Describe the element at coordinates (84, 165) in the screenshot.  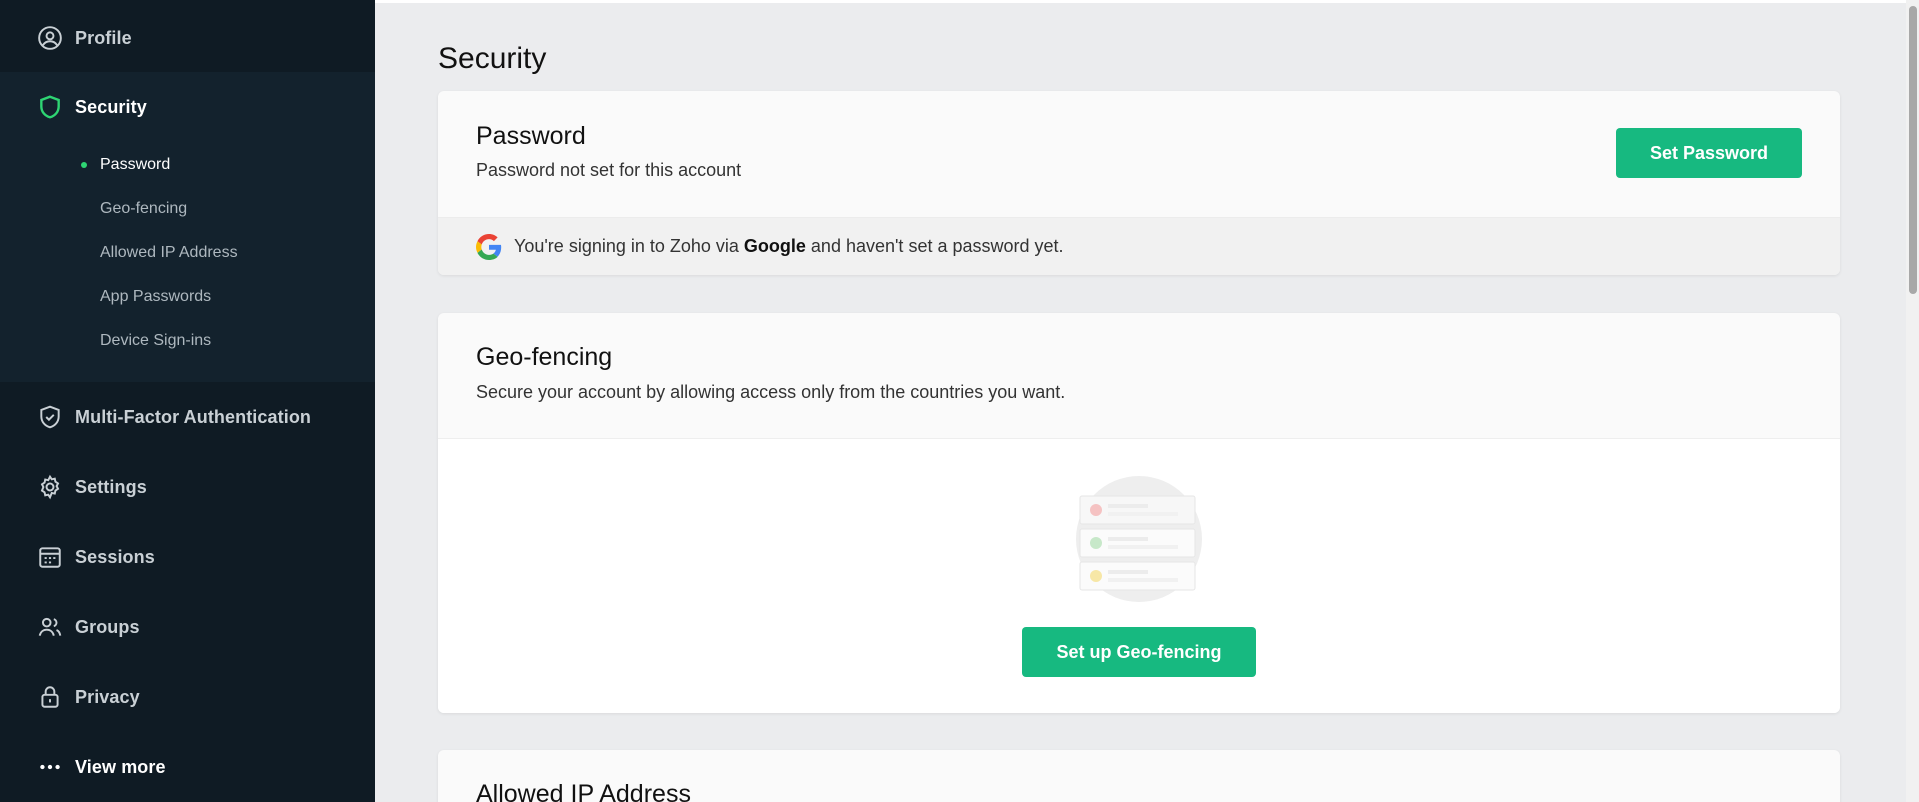
I see `active-indicator` at that location.